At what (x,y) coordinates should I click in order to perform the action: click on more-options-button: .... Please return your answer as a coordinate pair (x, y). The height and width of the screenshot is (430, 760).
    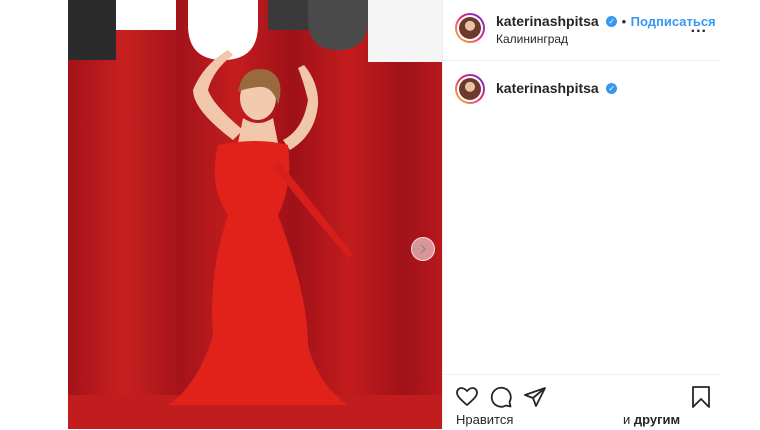
    Looking at the image, I should click on (699, 28).